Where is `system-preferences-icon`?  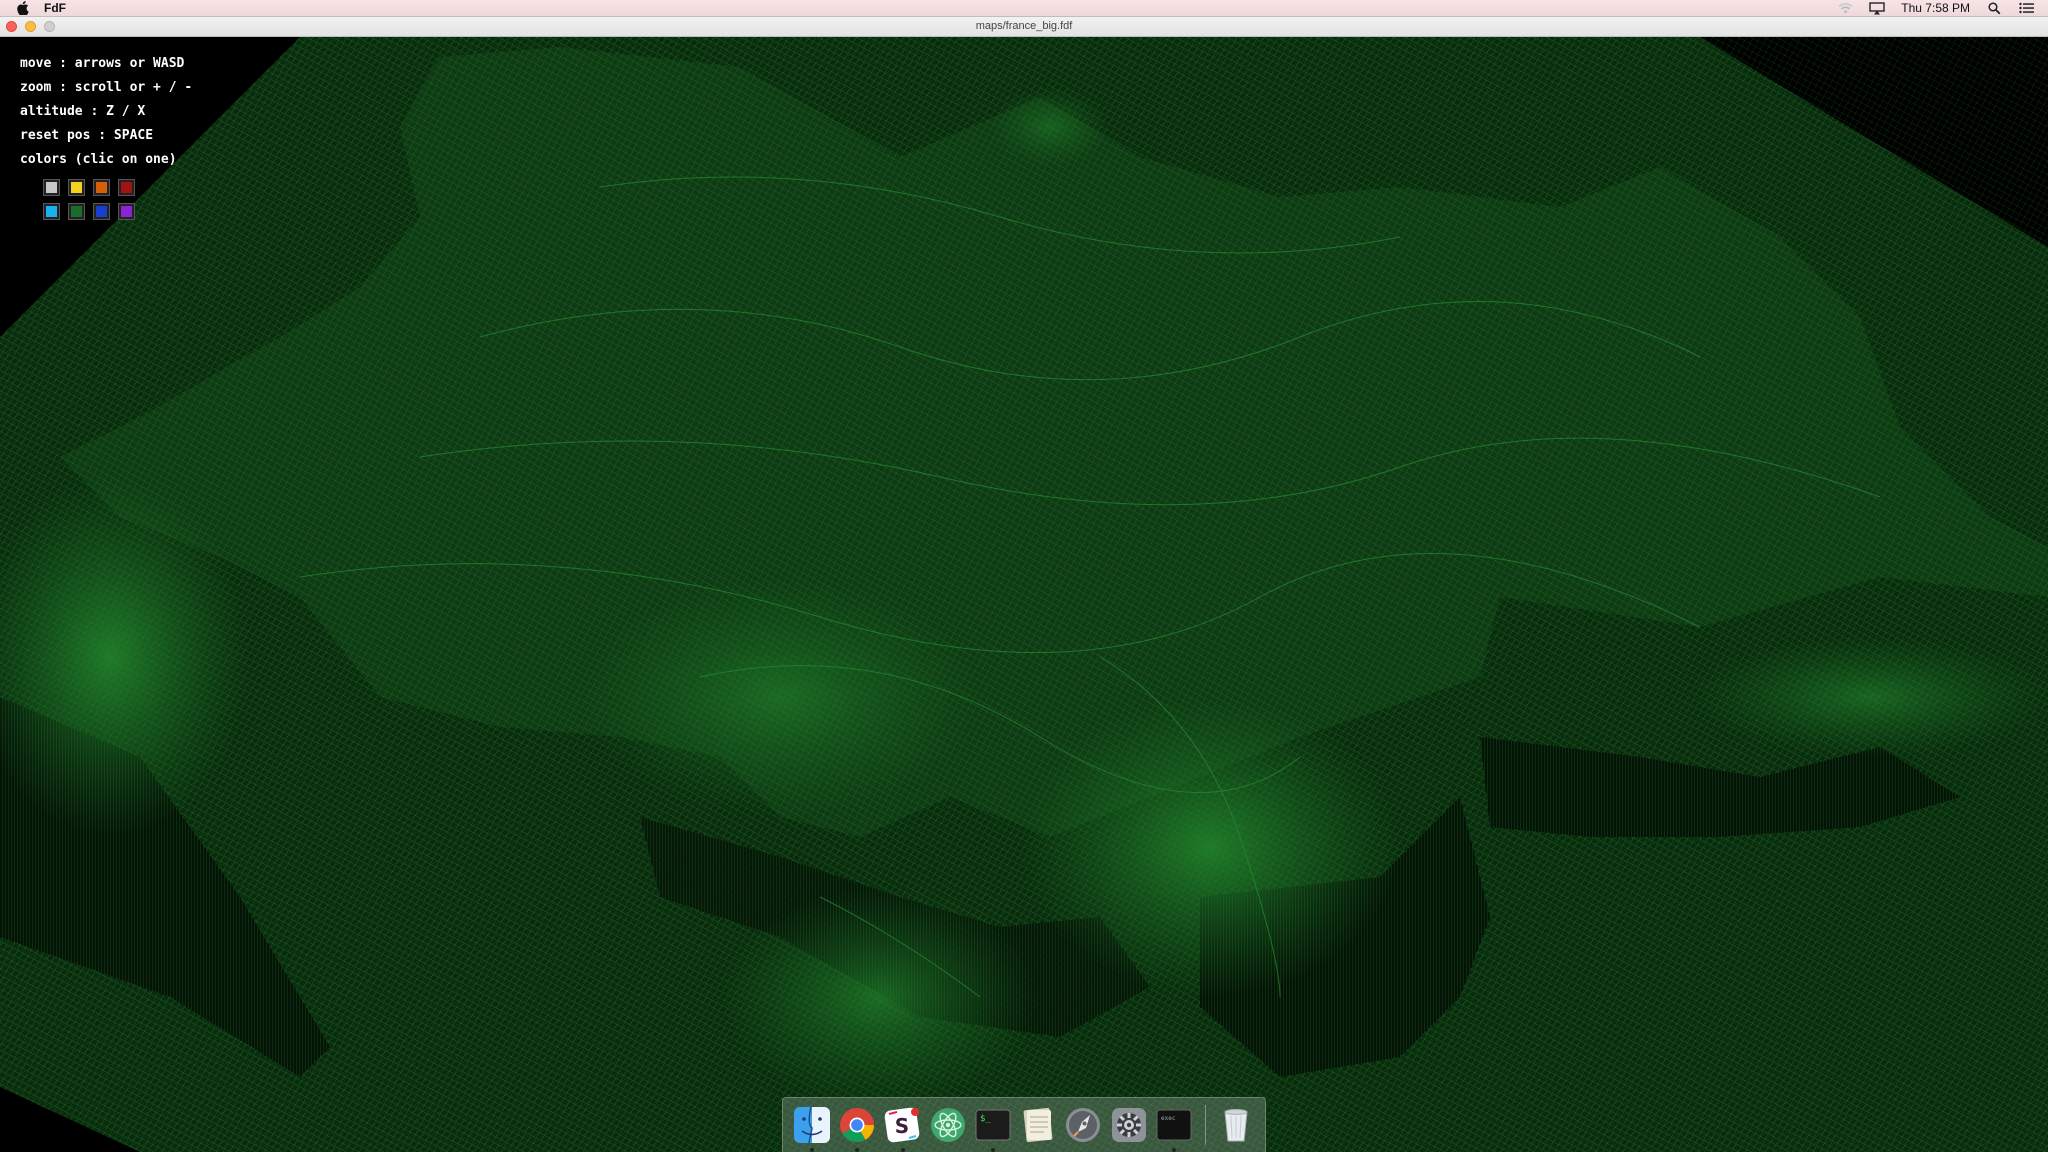 system-preferences-icon is located at coordinates (1128, 1125).